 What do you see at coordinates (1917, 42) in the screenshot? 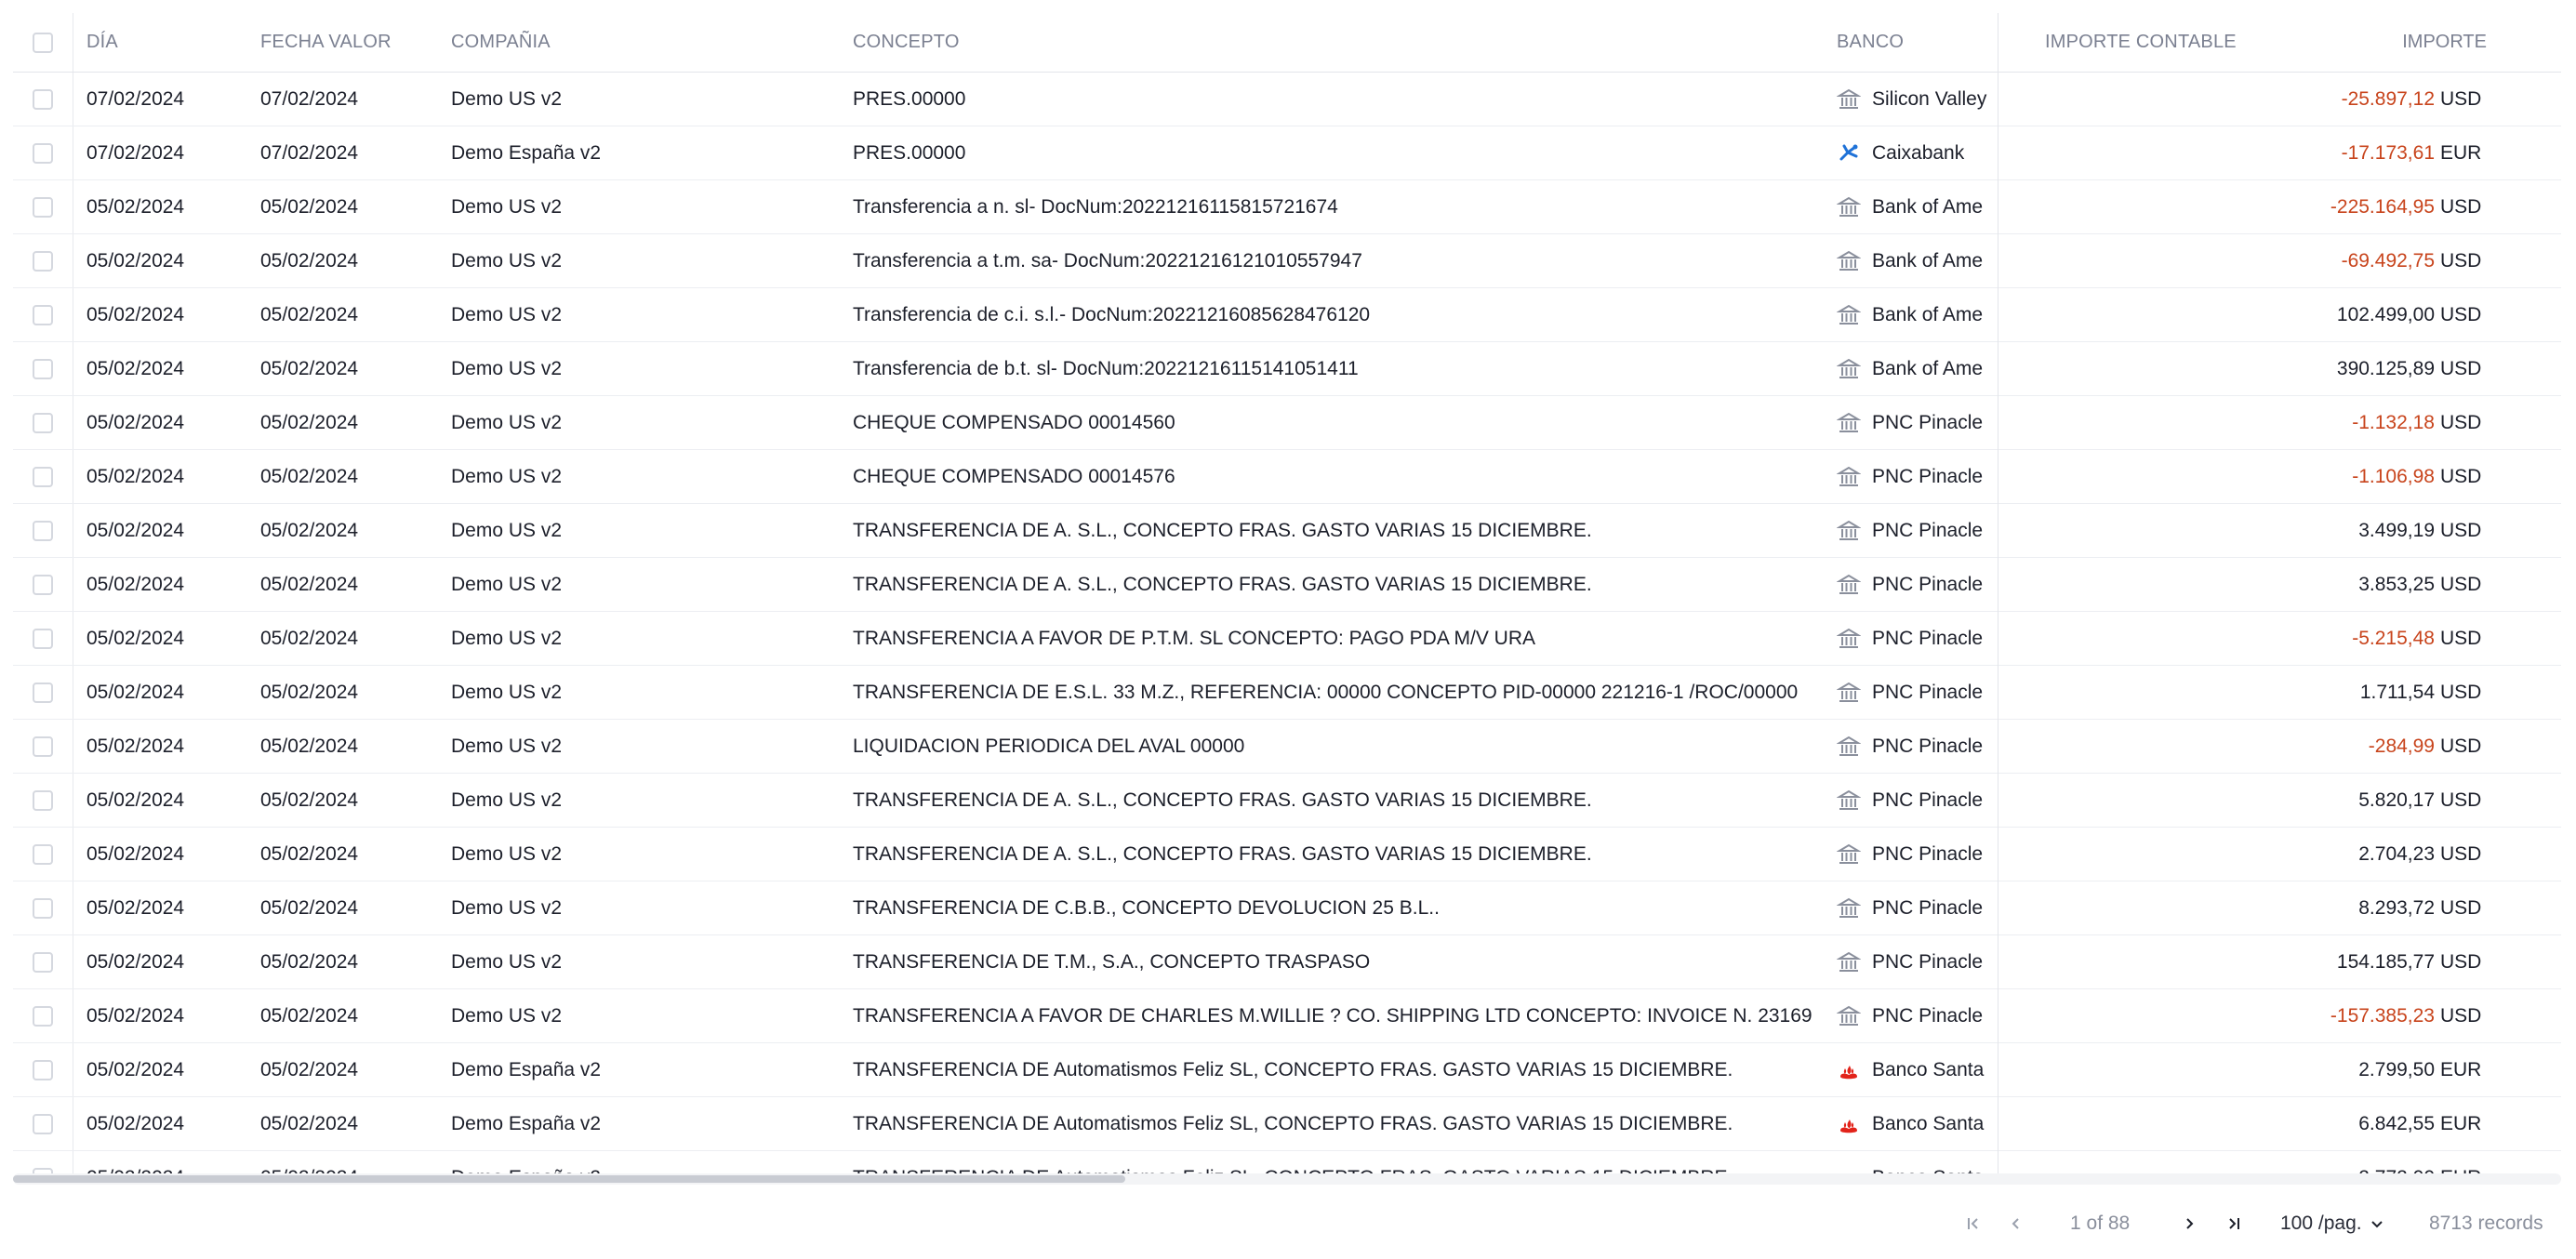
I see `header-banco: BANCO` at bounding box center [1917, 42].